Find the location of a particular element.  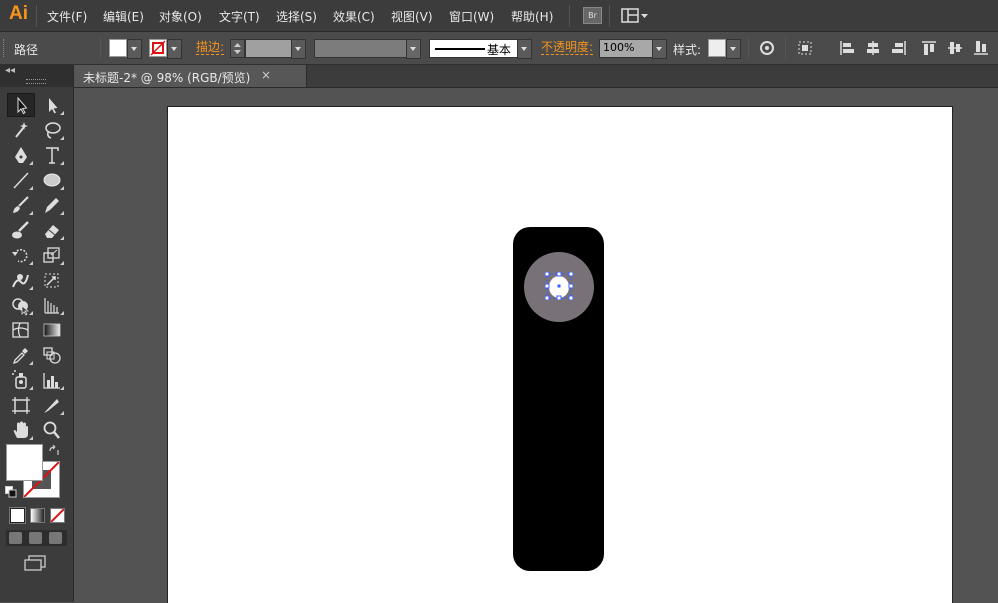

drawing-modes-bar is located at coordinates (36, 538).